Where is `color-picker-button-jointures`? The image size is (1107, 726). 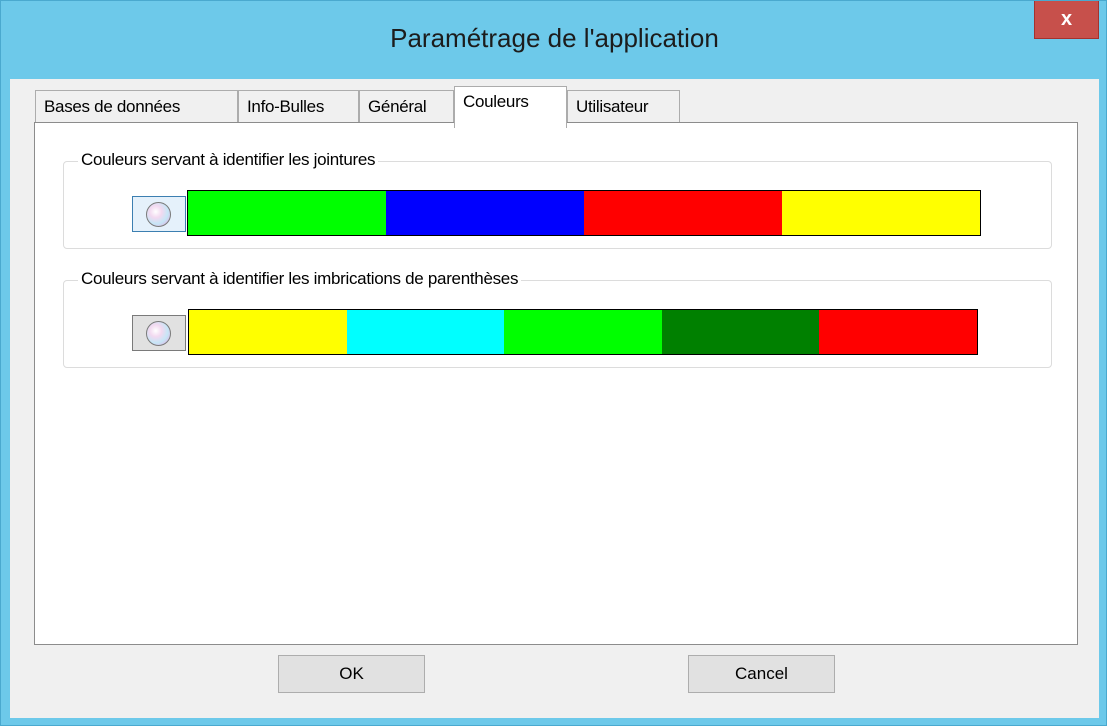 color-picker-button-jointures is located at coordinates (159, 214).